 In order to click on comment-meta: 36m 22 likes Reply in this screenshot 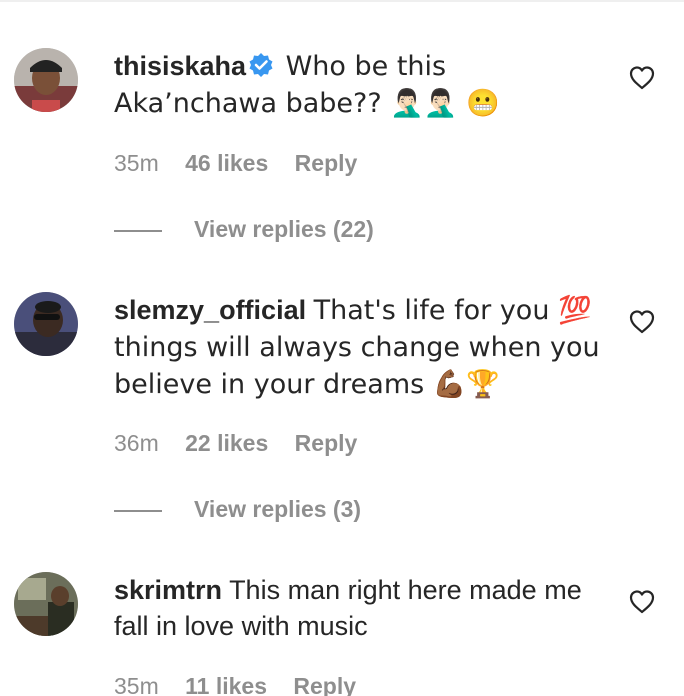, I will do `click(245, 443)`.